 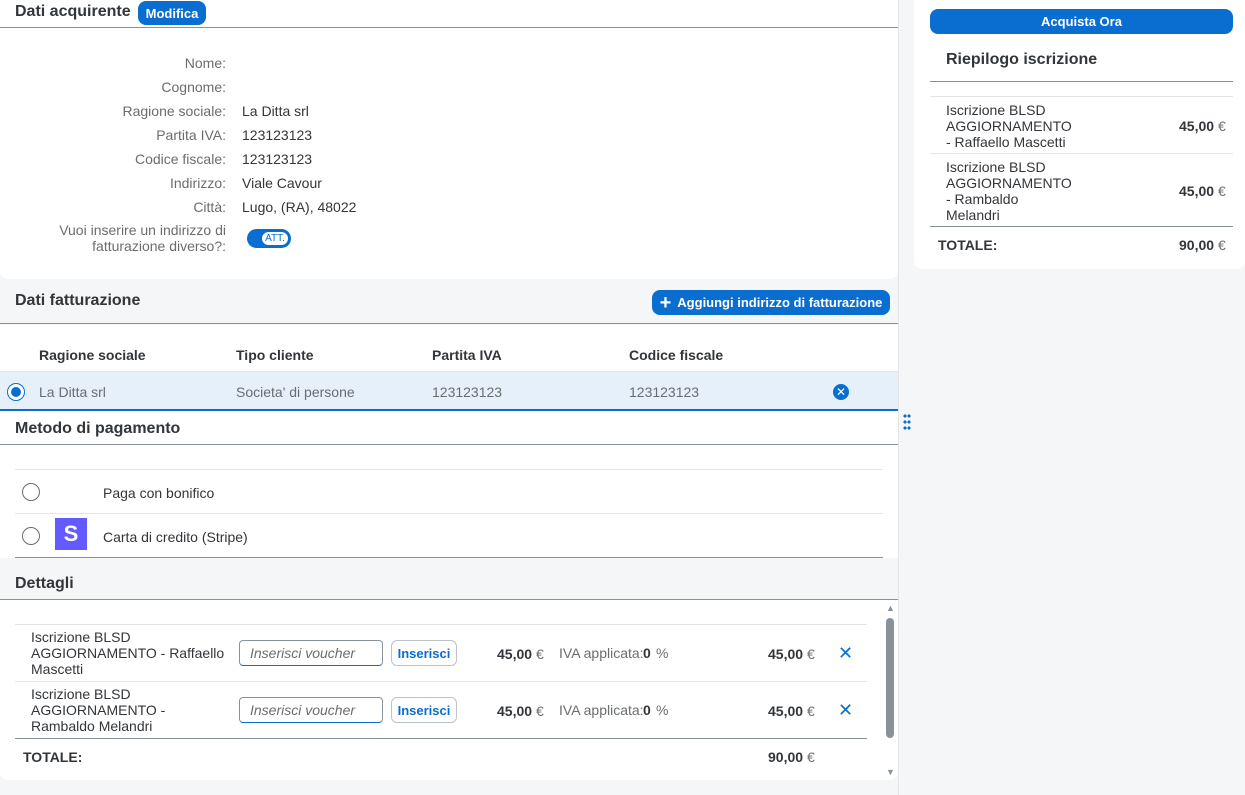 What do you see at coordinates (44, 583) in the screenshot?
I see `details-title: Dettagli` at bounding box center [44, 583].